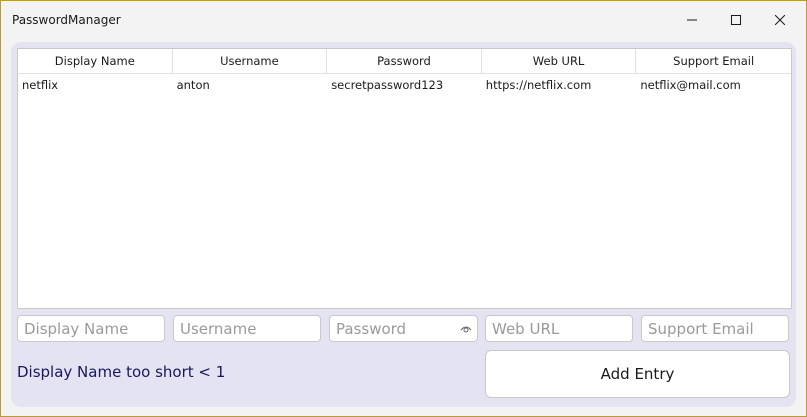 The image size is (807, 417). What do you see at coordinates (559, 328) in the screenshot?
I see `web-url-input` at bounding box center [559, 328].